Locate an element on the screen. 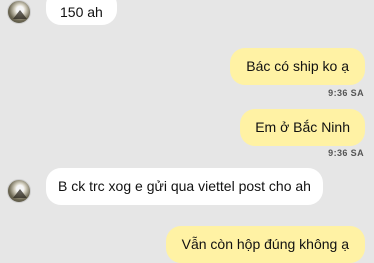 The height and width of the screenshot is (263, 374). message-text: Bác có ship ko ạ is located at coordinates (297, 66).